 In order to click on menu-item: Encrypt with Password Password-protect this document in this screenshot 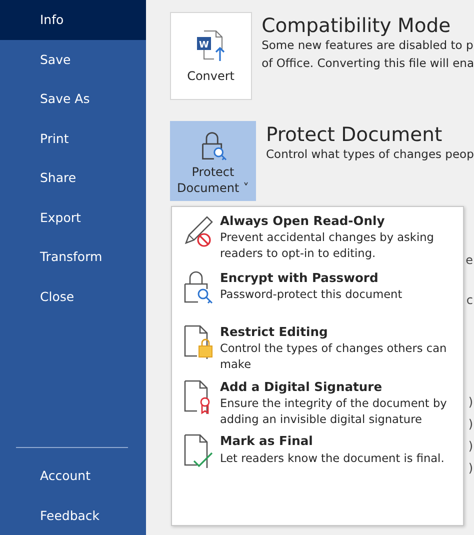, I will do `click(317, 288)`.